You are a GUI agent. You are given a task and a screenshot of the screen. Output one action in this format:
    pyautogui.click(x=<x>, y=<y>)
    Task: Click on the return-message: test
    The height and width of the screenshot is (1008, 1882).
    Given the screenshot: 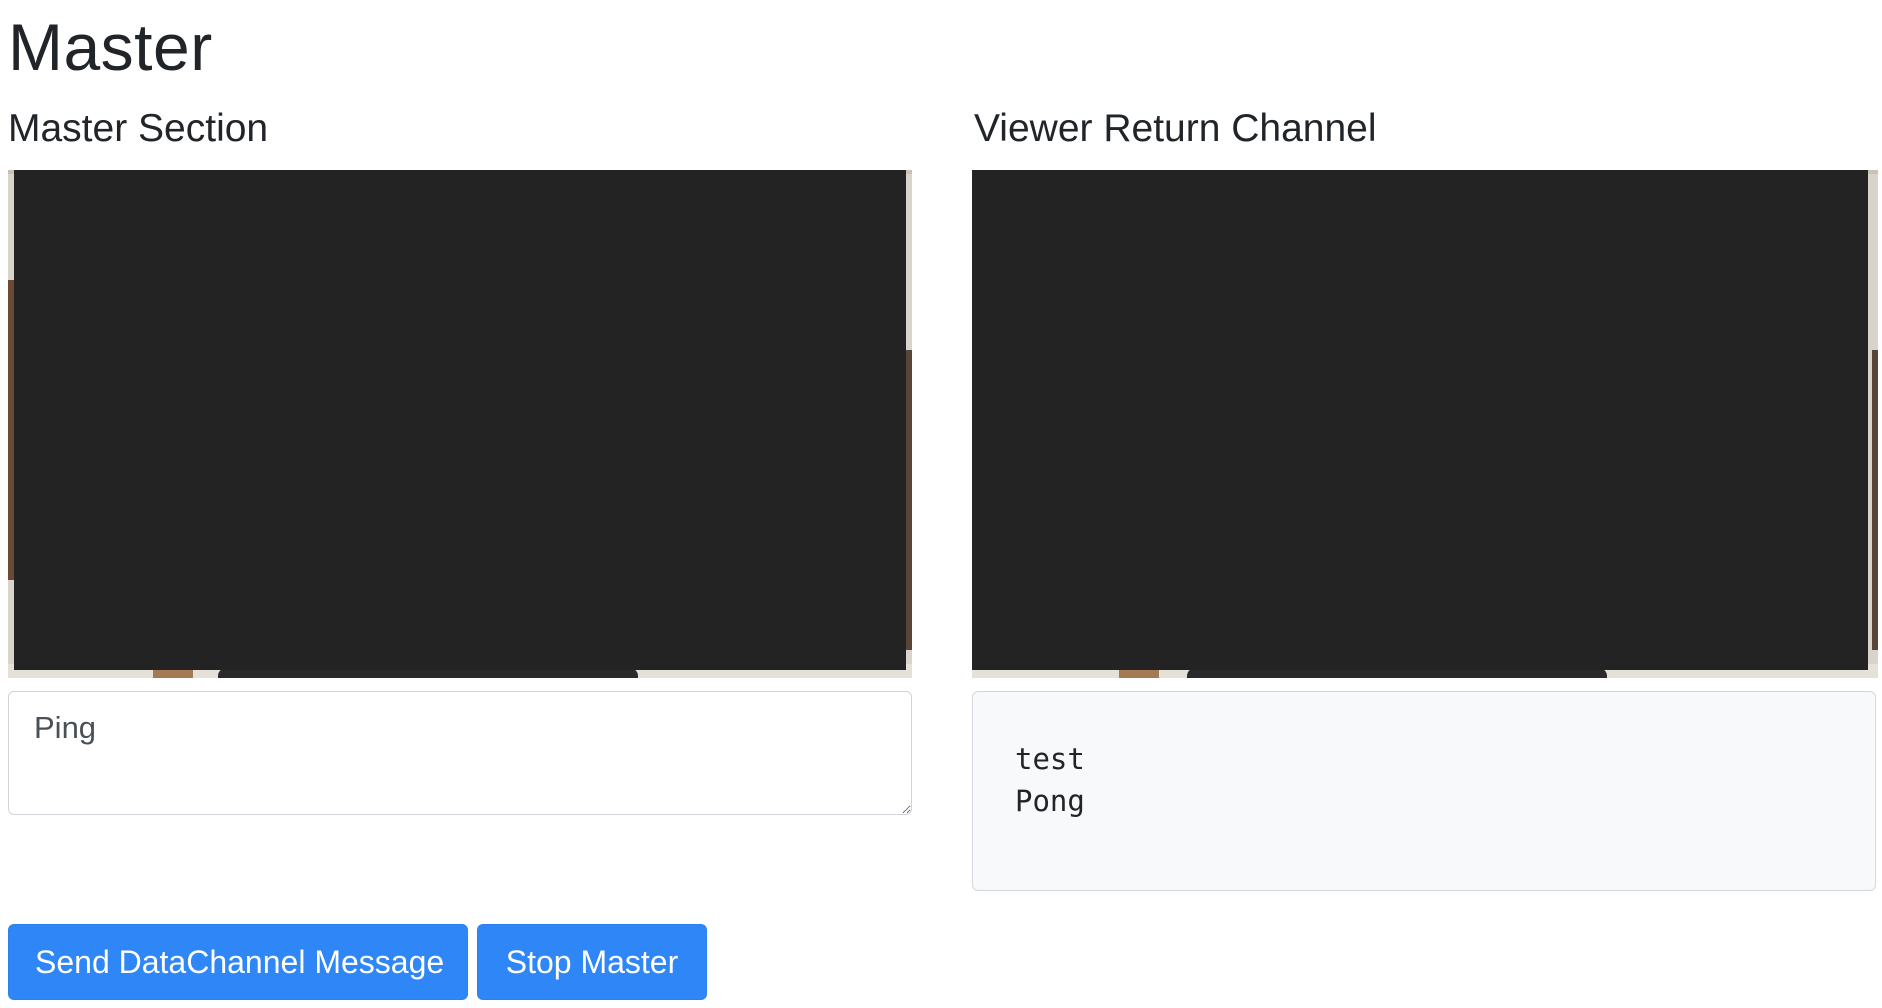 What is the action you would take?
    pyautogui.click(x=1050, y=759)
    